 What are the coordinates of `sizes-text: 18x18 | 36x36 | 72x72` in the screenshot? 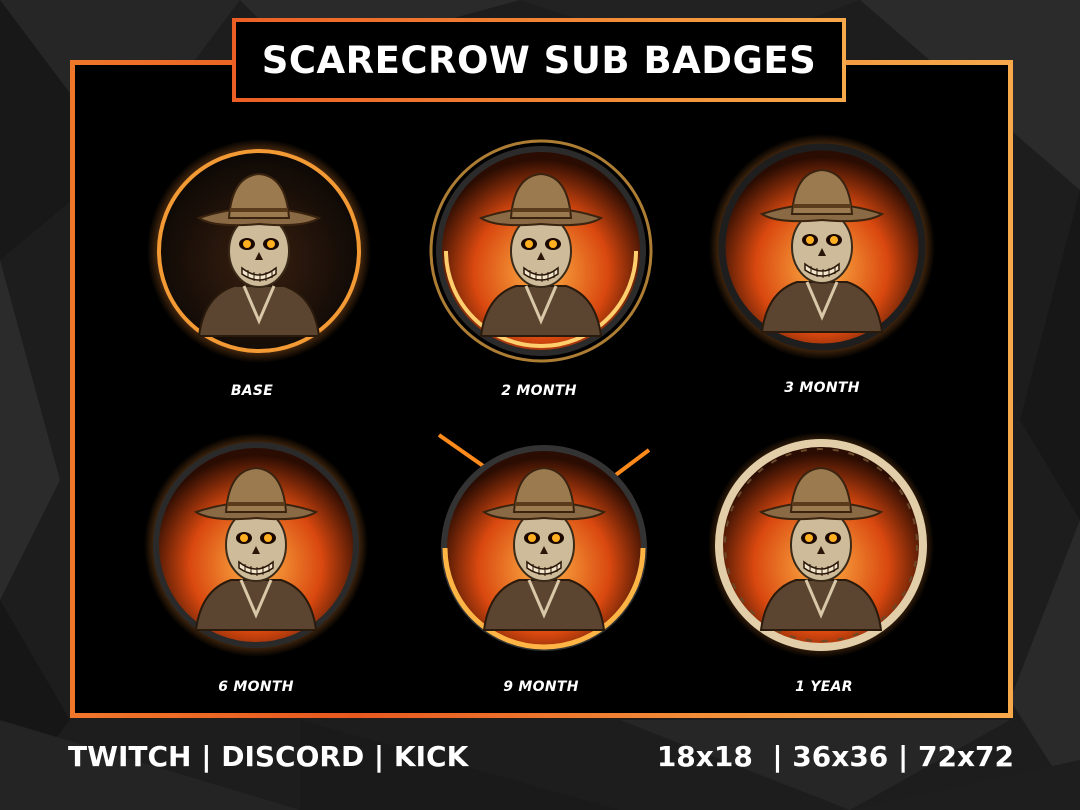 It's located at (835, 756).